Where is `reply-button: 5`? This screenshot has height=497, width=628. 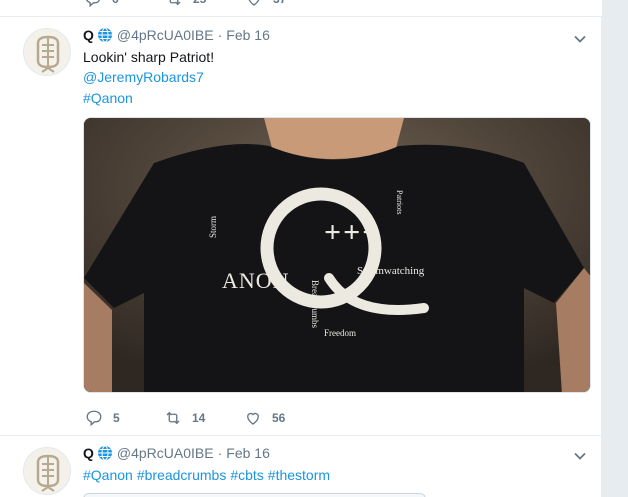 reply-button: 5 is located at coordinates (102, 418).